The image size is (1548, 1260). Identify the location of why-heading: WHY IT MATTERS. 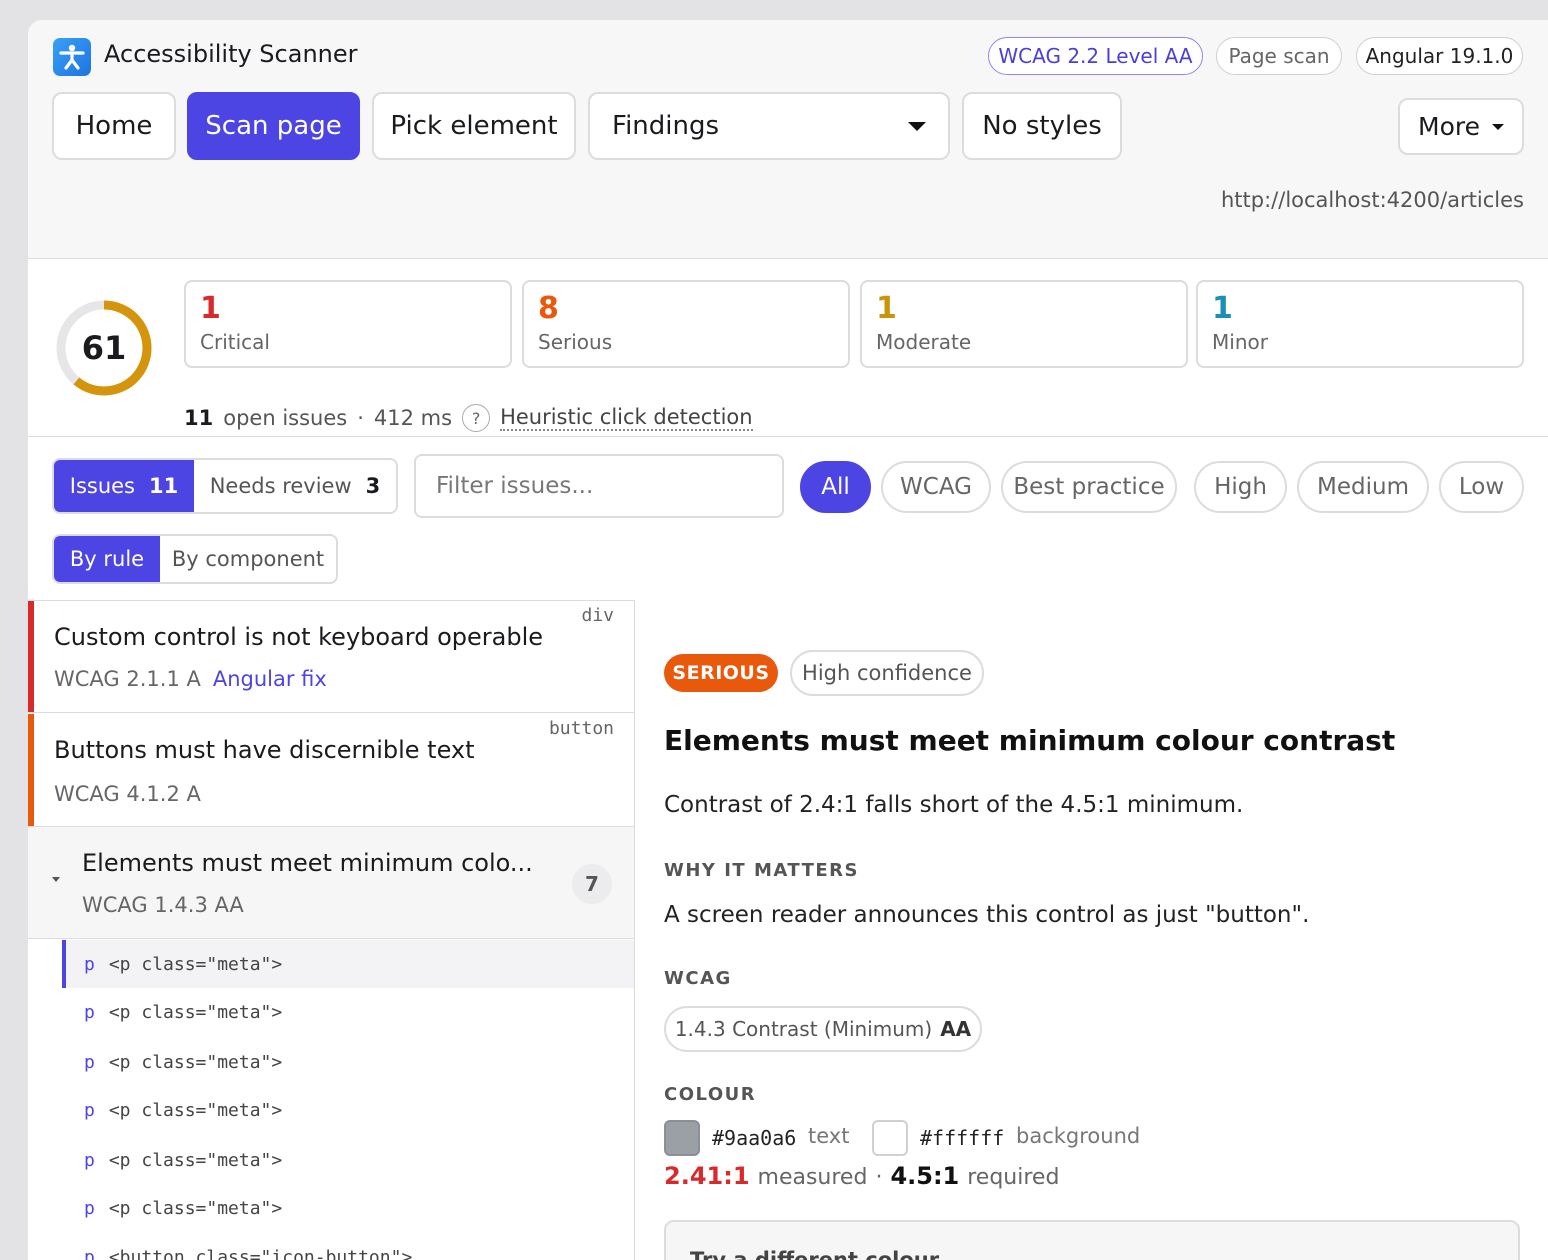
(761, 870).